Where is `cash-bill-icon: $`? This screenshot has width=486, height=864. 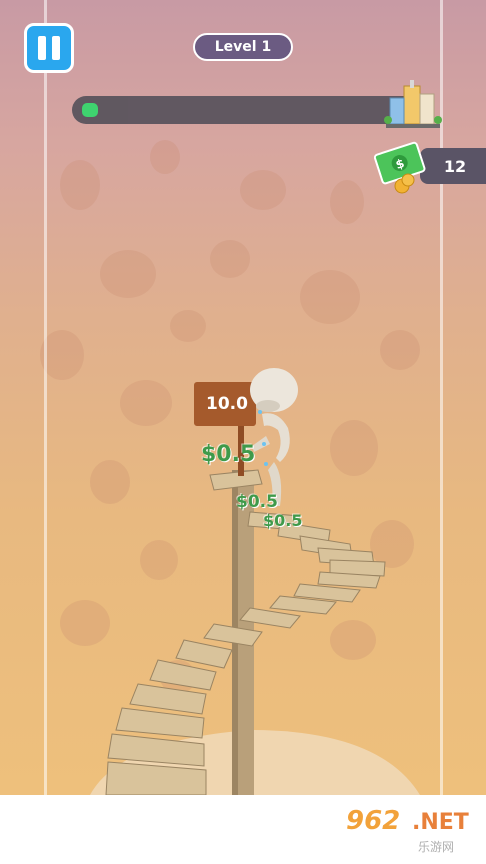 cash-bill-icon: $ is located at coordinates (400, 167).